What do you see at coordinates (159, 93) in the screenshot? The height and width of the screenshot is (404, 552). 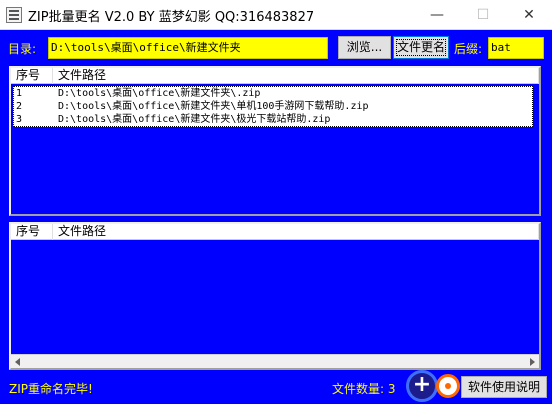 I see `row-path: D:\tools\桌面\office\新建文件夹\.zip` at bounding box center [159, 93].